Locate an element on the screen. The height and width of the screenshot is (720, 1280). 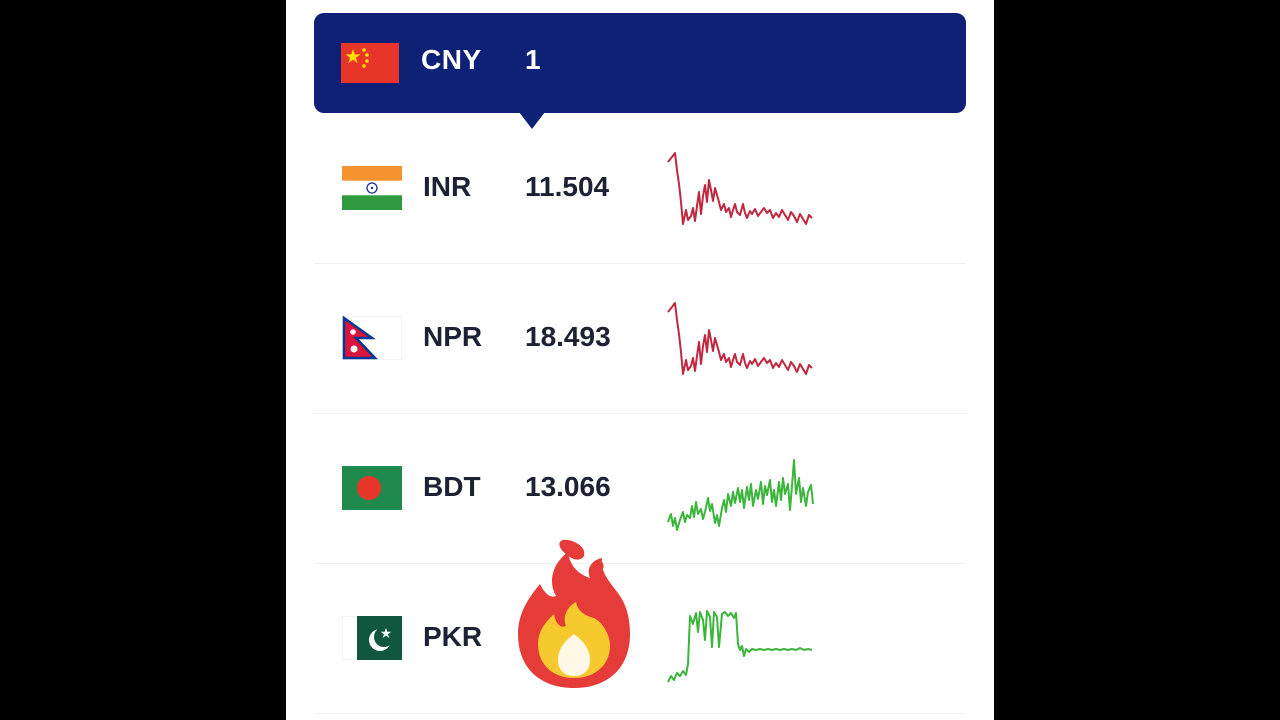
base-currency-bar: CNY 1 is located at coordinates (640, 63).